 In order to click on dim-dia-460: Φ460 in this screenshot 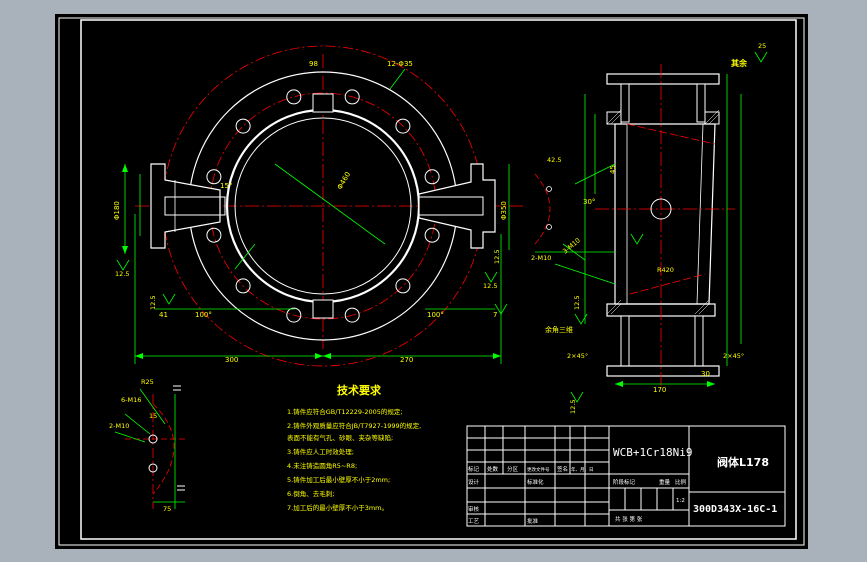, I will do `click(344, 181)`.